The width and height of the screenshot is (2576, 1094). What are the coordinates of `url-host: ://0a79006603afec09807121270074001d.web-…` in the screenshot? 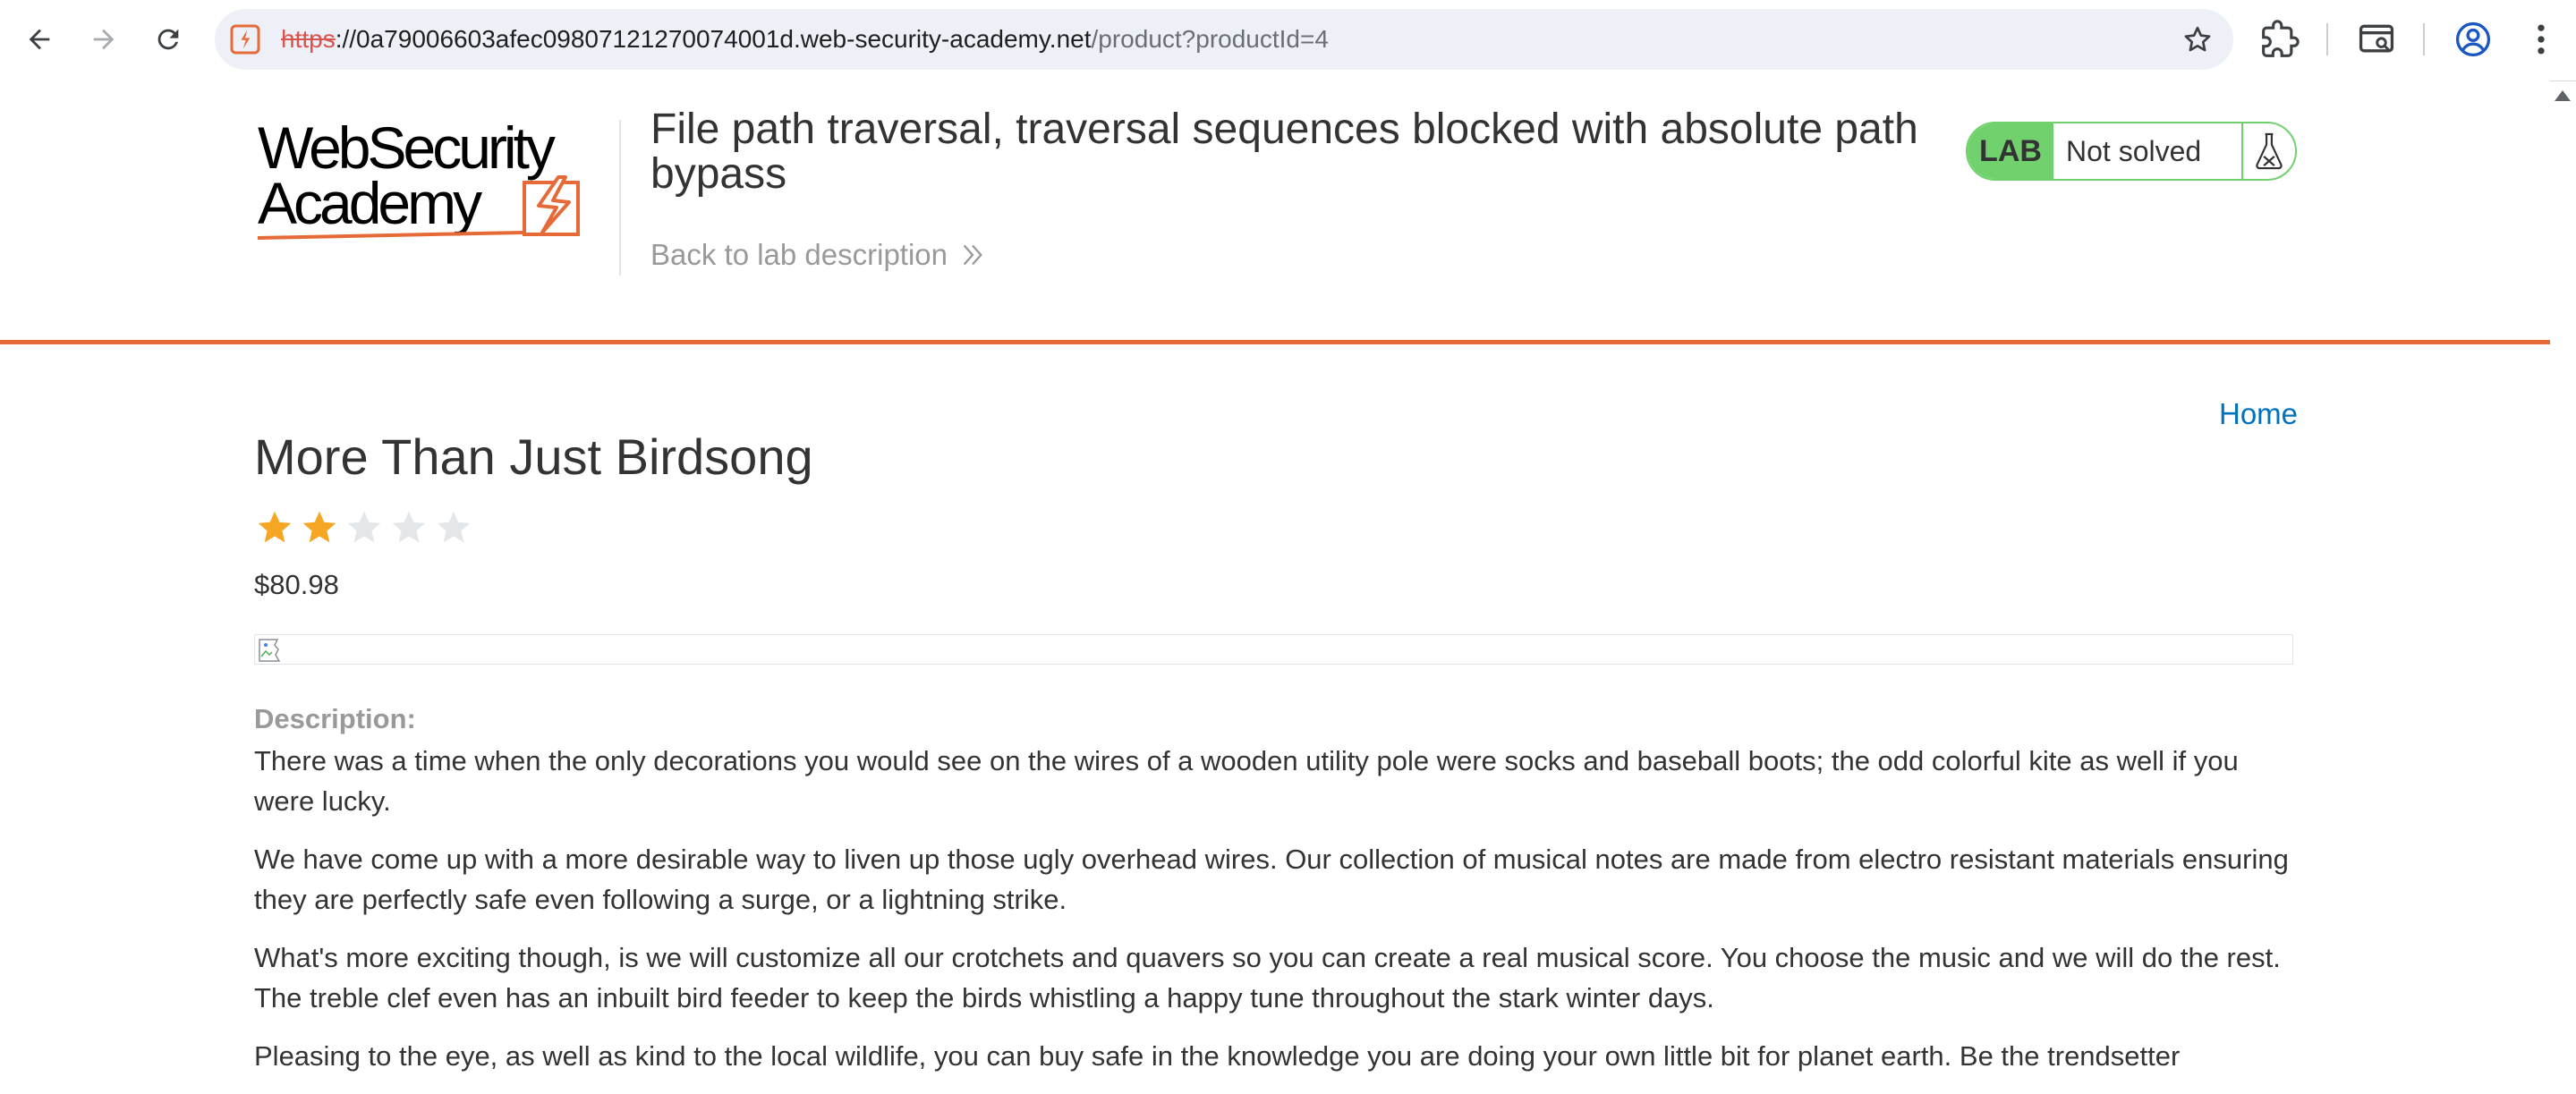 It's located at (713, 39).